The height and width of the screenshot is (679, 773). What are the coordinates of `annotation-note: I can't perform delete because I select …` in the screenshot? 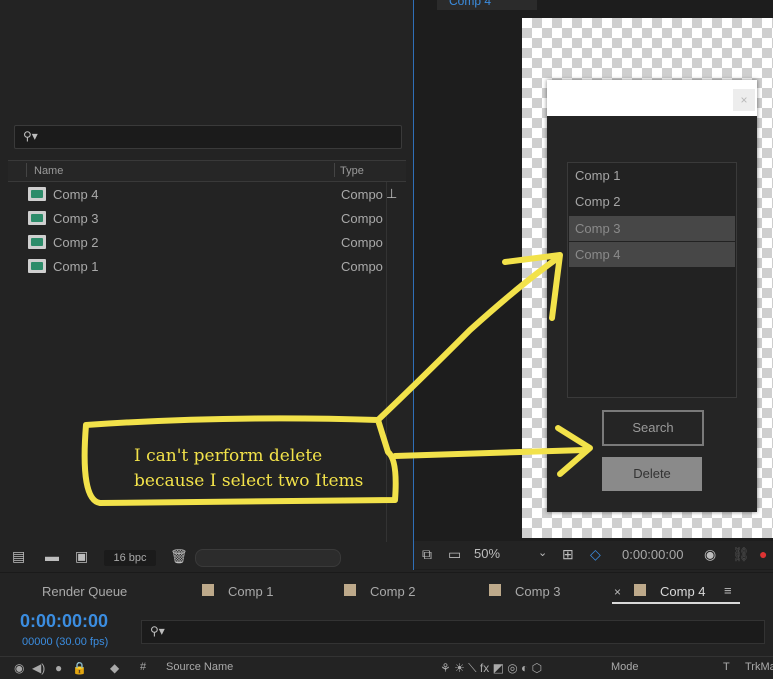 It's located at (249, 468).